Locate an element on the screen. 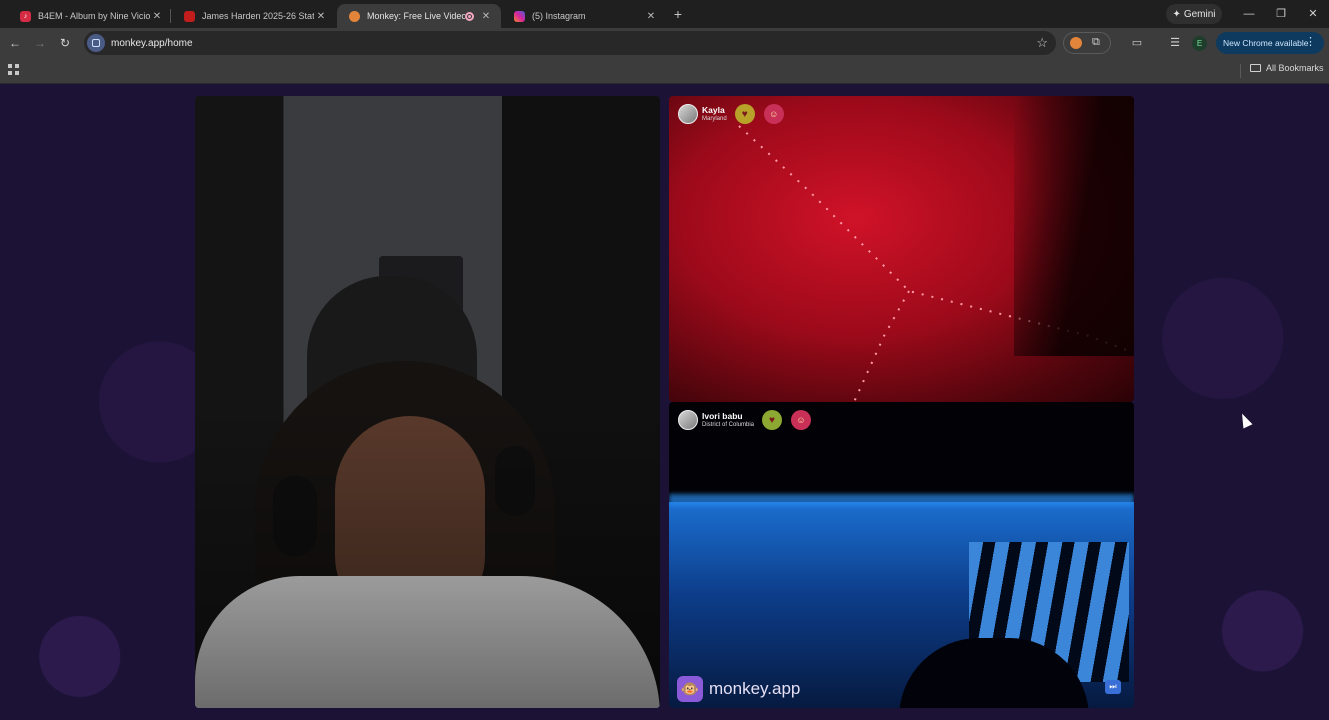 Image resolution: width=1329 pixels, height=720 pixels. skip-button: ⏭ is located at coordinates (1113, 687).